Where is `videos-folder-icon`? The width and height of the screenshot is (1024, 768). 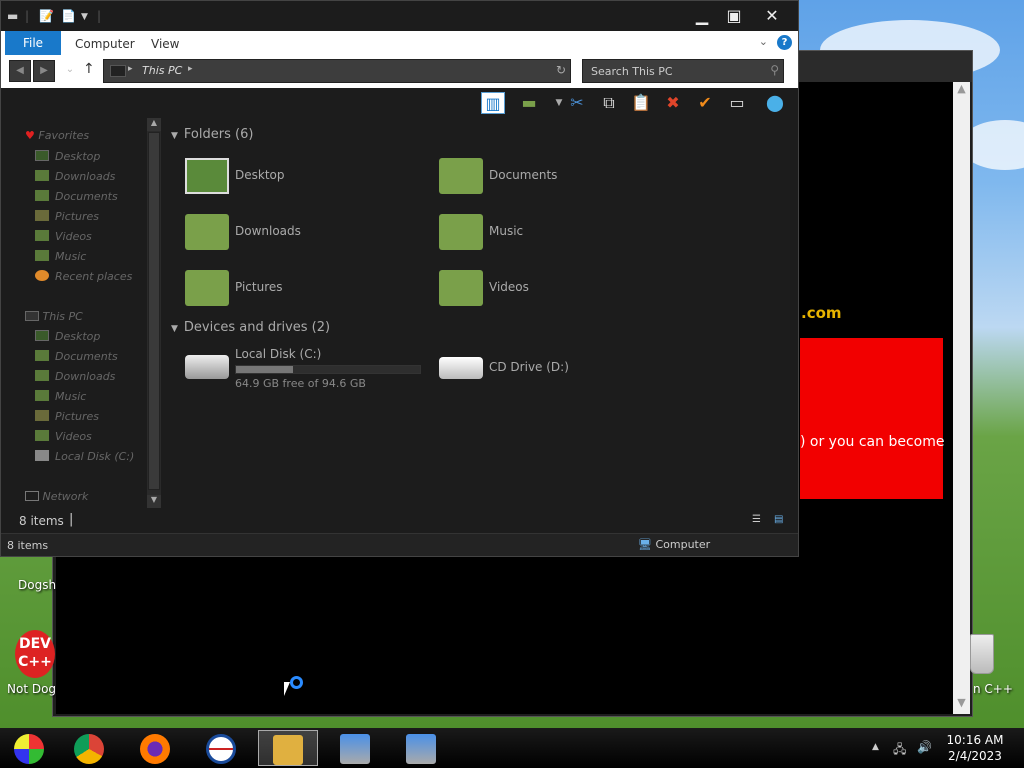
videos-folder-icon is located at coordinates (42, 435).